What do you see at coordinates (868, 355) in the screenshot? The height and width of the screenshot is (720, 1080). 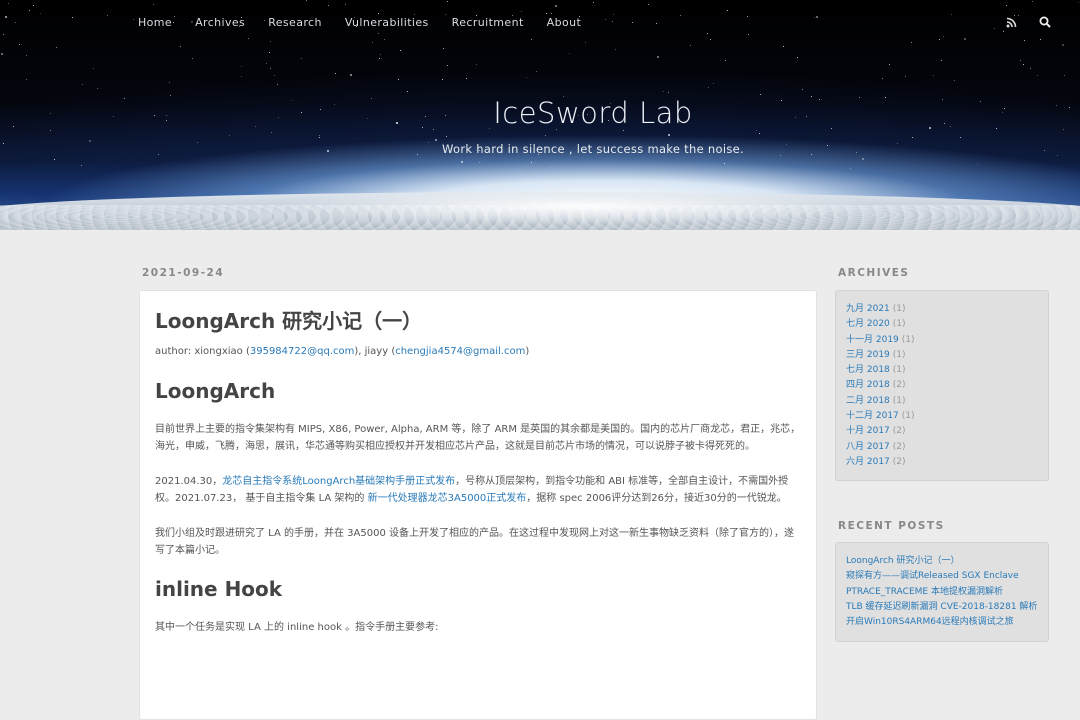 I see `archive-link: 三月 2019` at bounding box center [868, 355].